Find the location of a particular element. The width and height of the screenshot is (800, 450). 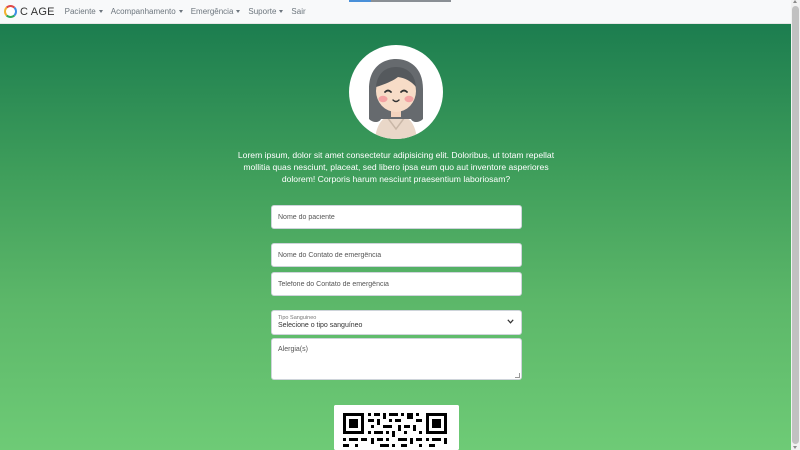

scroll-down-arrow-icon is located at coordinates (795, 447).